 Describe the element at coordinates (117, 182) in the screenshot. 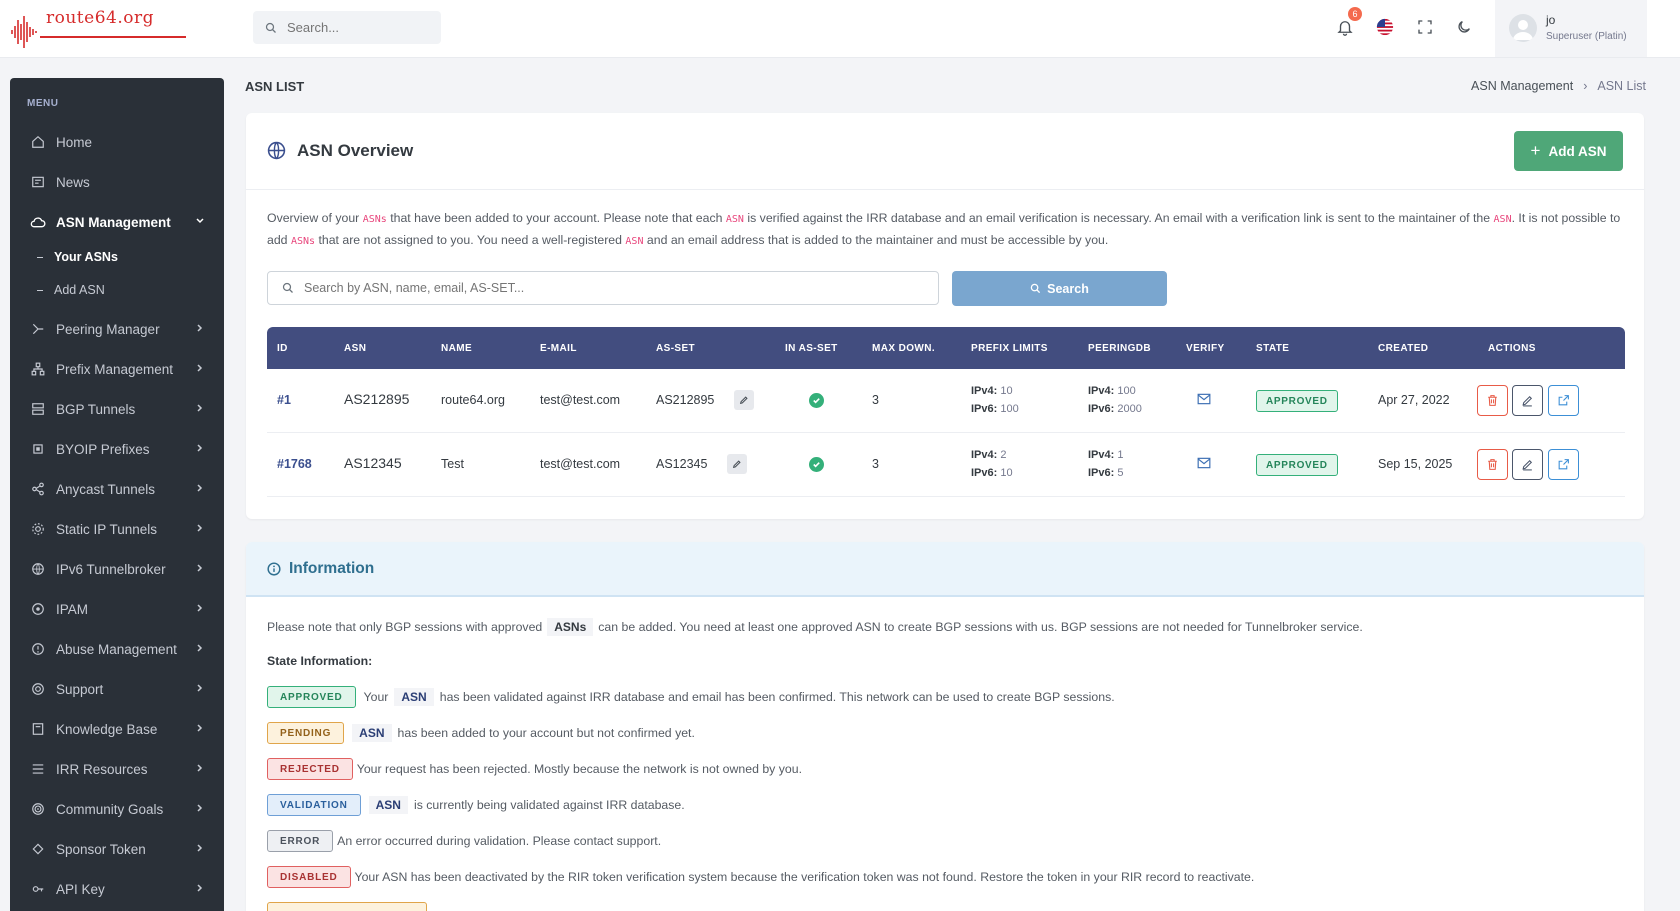

I see `sidebar-item-news: News` at that location.